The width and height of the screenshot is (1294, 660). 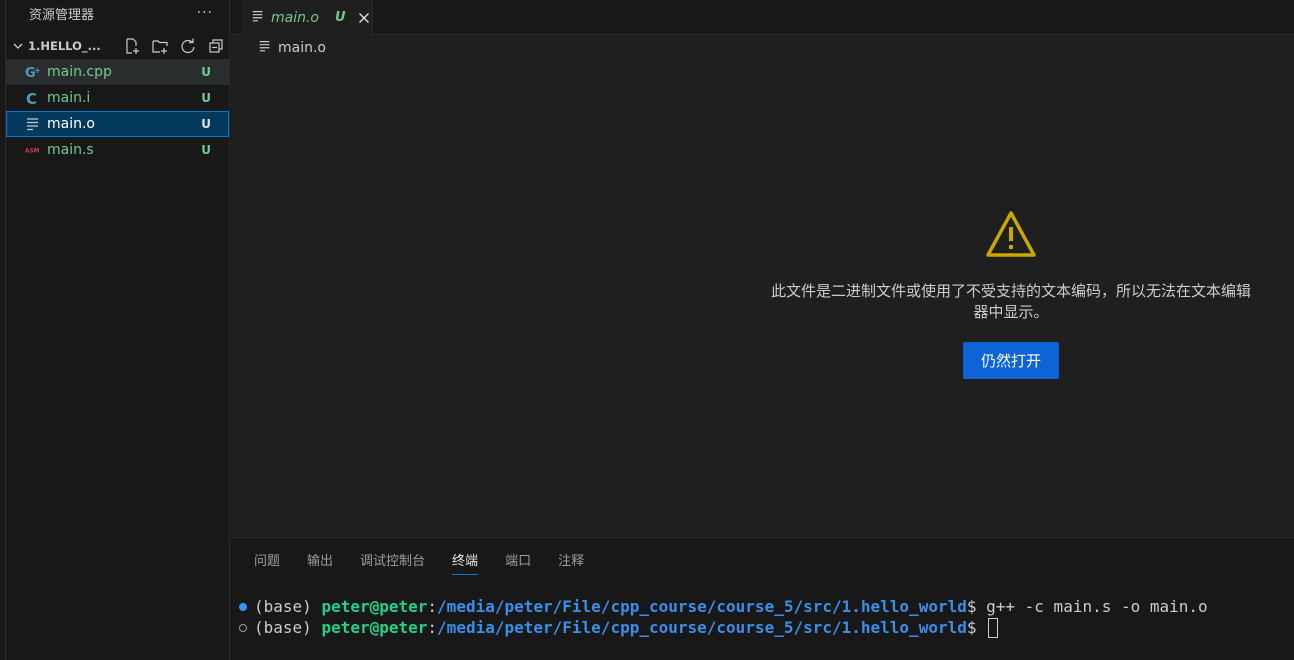 I want to click on tab-terminal: 终端, so click(x=465, y=562).